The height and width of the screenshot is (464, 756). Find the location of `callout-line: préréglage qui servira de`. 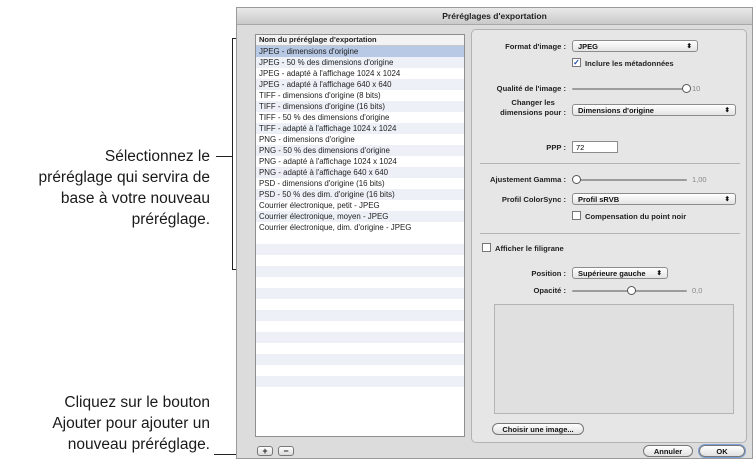

callout-line: préréglage qui servira de is located at coordinates (124, 177).